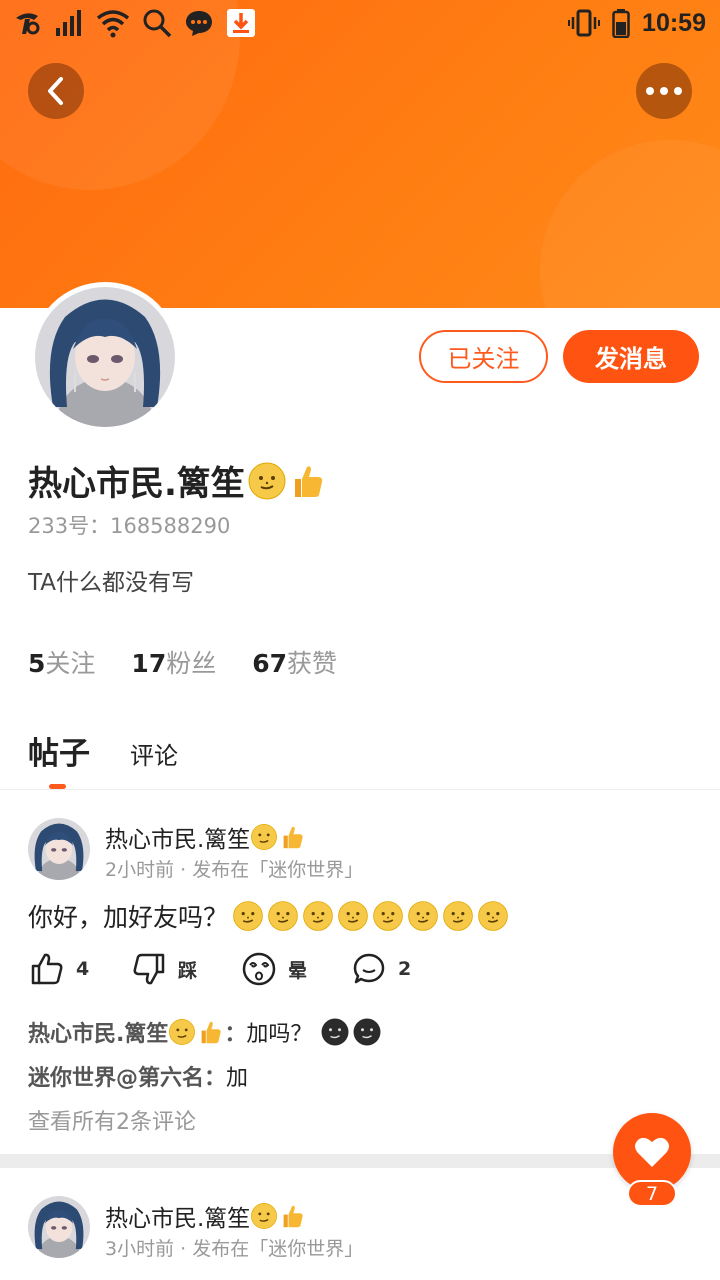 This screenshot has height=1280, width=720. What do you see at coordinates (483, 356) in the screenshot?
I see `following-button: 已关注` at bounding box center [483, 356].